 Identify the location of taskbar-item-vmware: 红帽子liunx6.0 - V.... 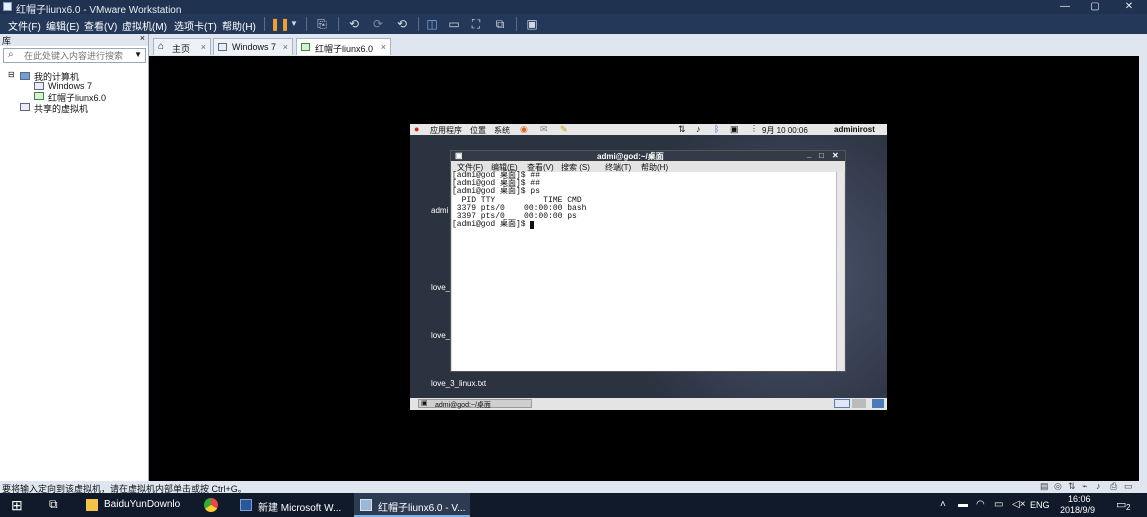
(412, 505).